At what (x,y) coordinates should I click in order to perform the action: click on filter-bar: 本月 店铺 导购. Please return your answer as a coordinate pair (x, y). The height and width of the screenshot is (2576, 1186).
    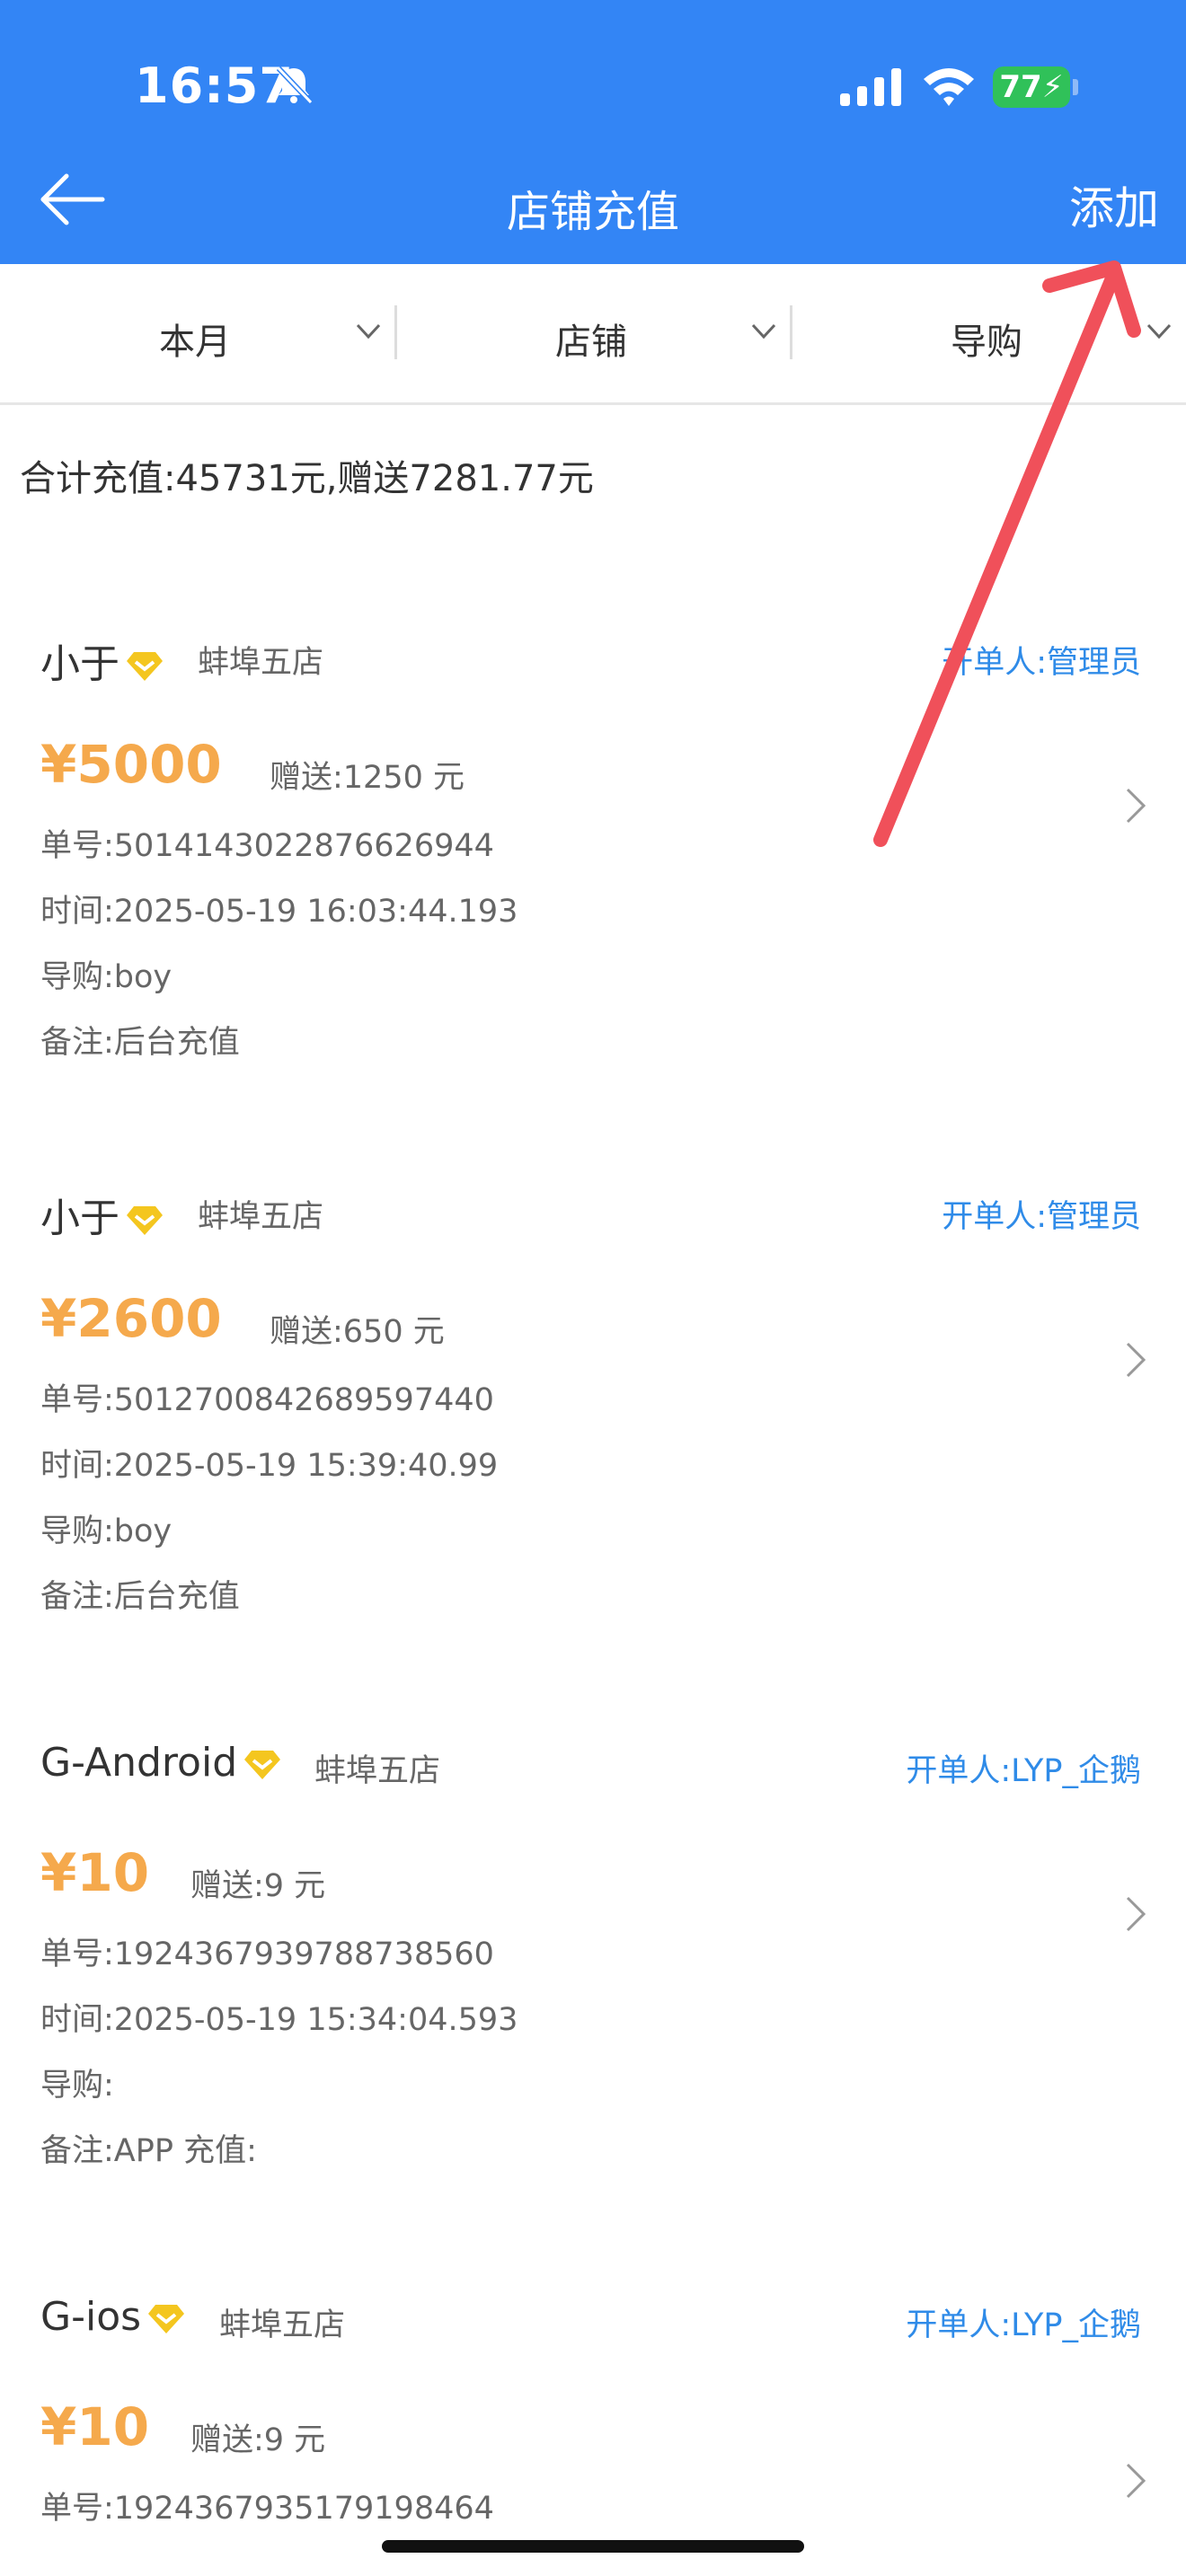
    Looking at the image, I should click on (593, 334).